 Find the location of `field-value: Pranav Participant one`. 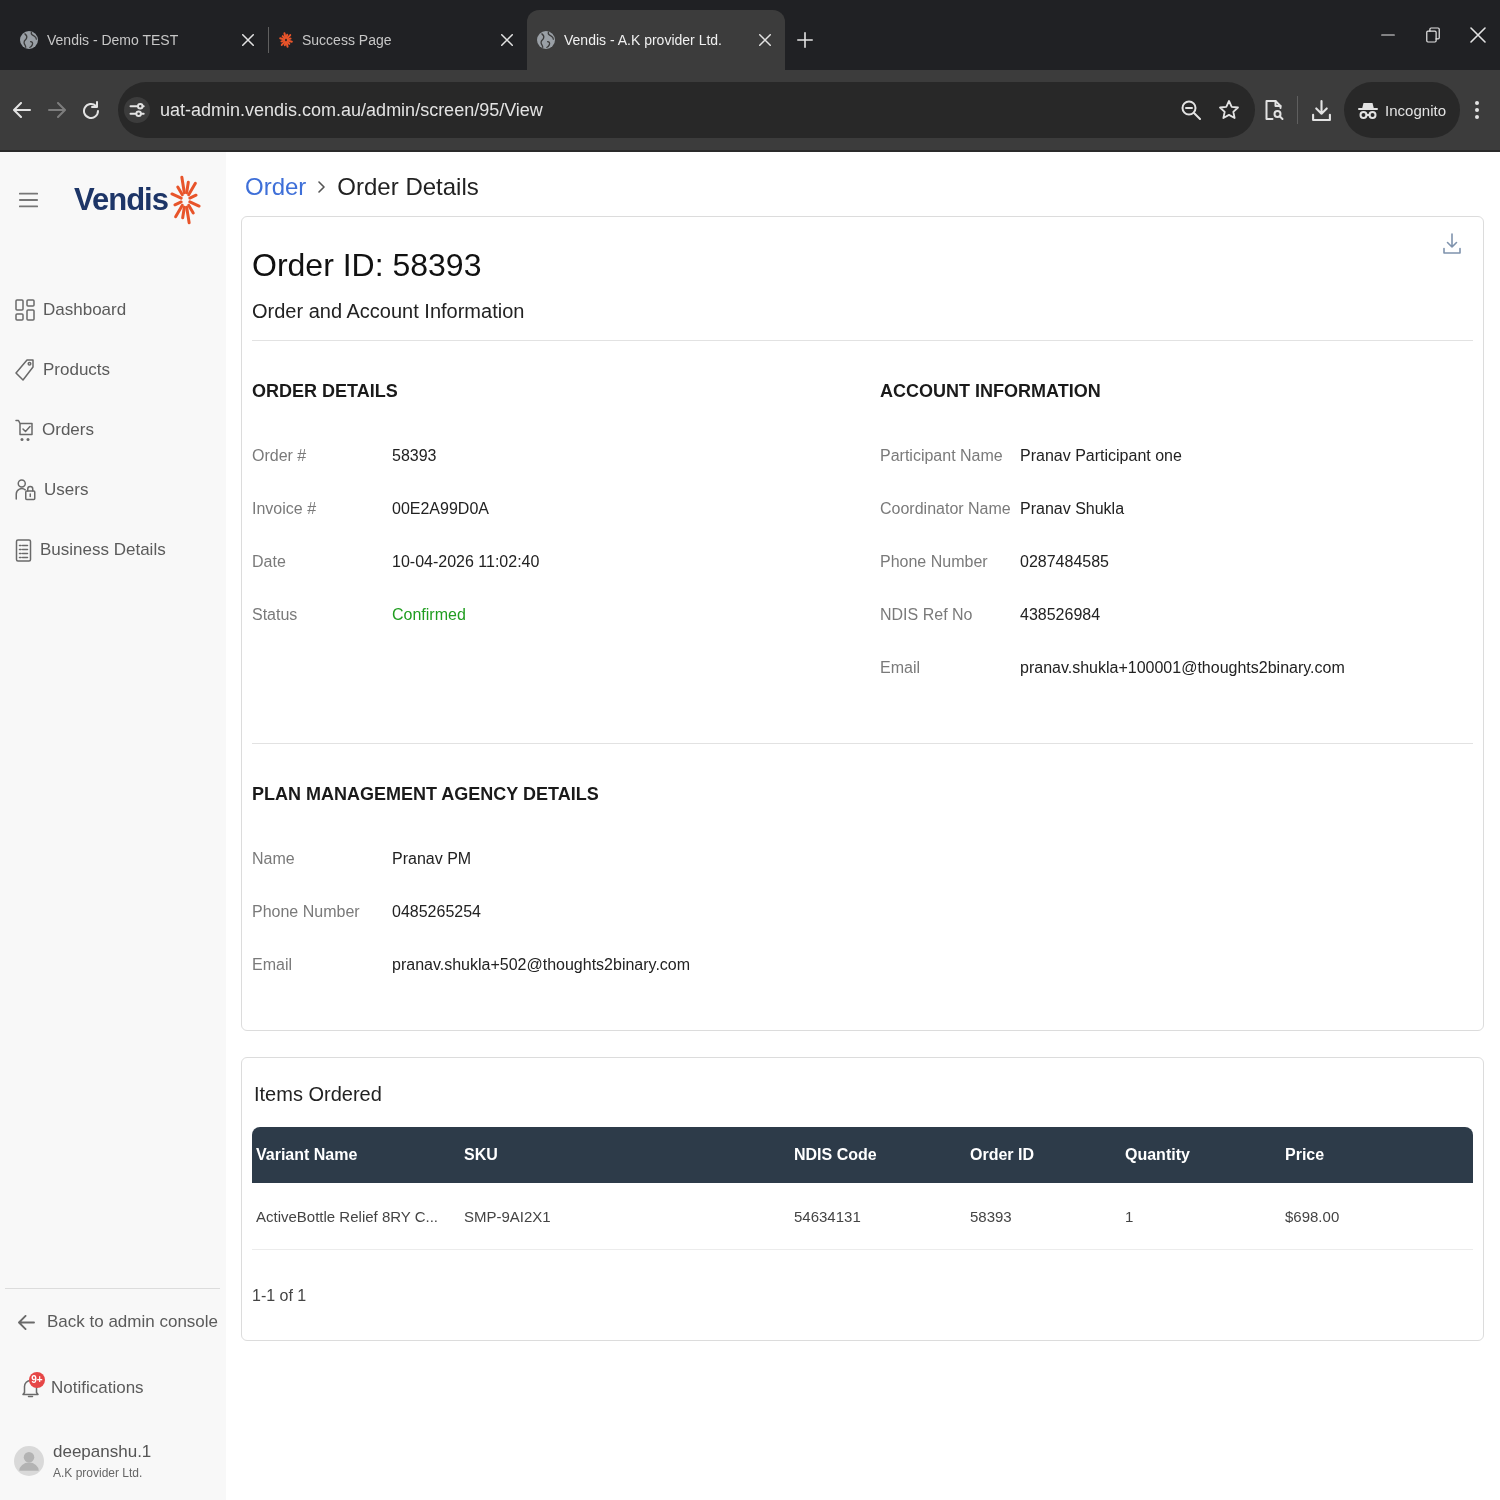

field-value: Pranav Participant one is located at coordinates (1101, 455).